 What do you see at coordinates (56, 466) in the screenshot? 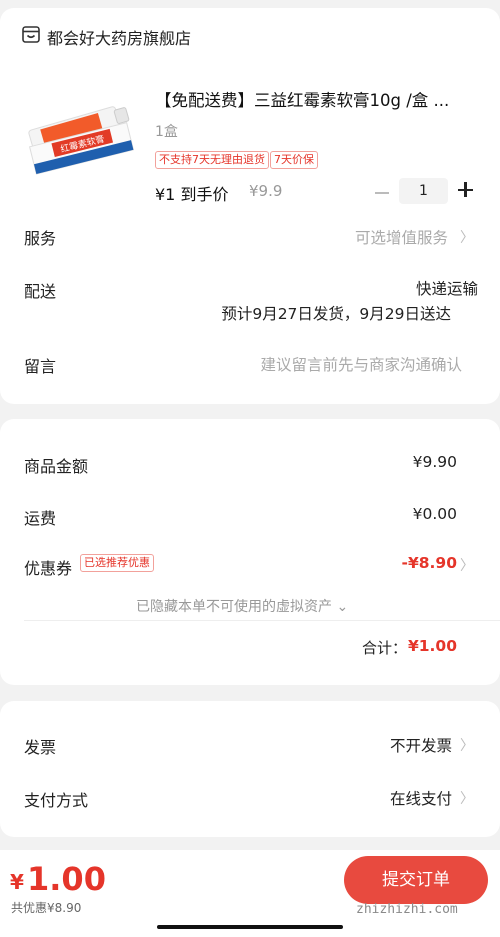
I see `goods-amount-label: 商品金额` at bounding box center [56, 466].